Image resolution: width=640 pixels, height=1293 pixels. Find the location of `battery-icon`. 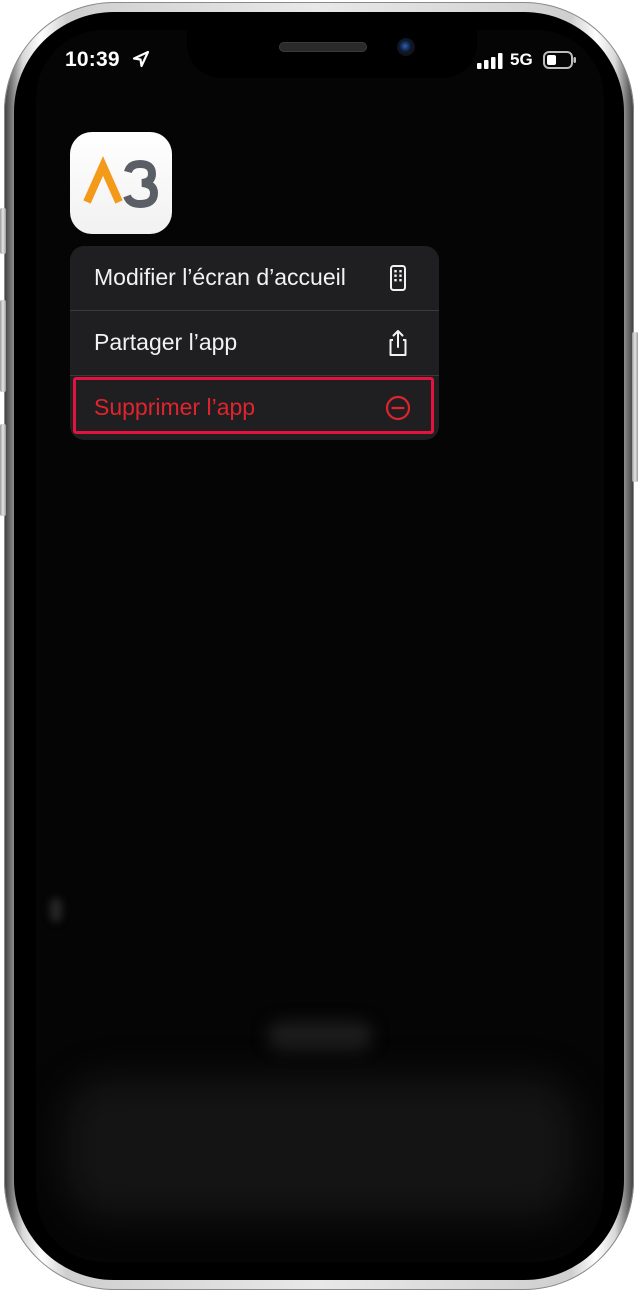

battery-icon is located at coordinates (559, 60).